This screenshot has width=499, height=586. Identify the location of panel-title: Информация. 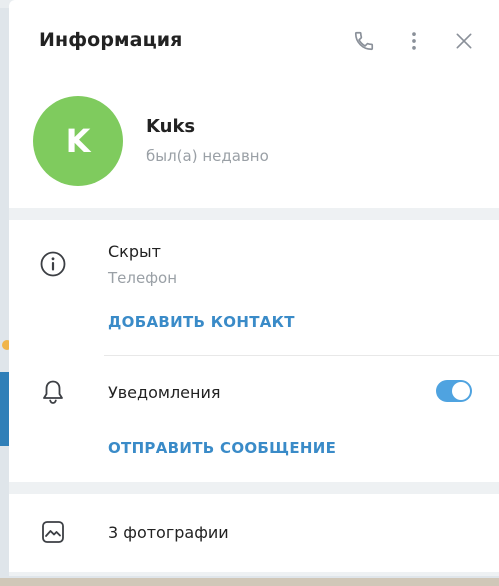
(111, 40).